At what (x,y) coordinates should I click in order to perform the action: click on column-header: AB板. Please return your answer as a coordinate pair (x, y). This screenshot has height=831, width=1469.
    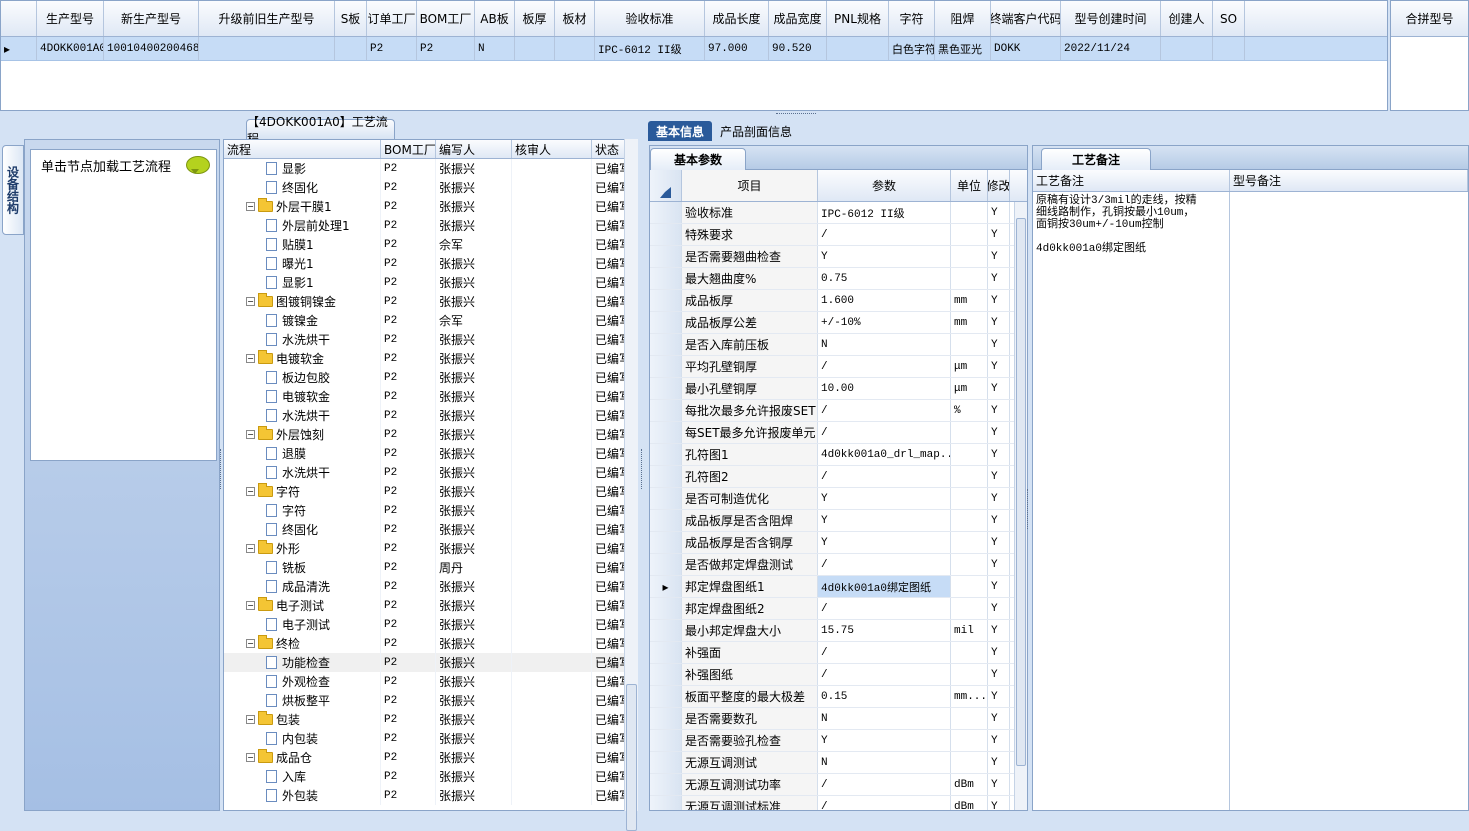
    Looking at the image, I should click on (495, 18).